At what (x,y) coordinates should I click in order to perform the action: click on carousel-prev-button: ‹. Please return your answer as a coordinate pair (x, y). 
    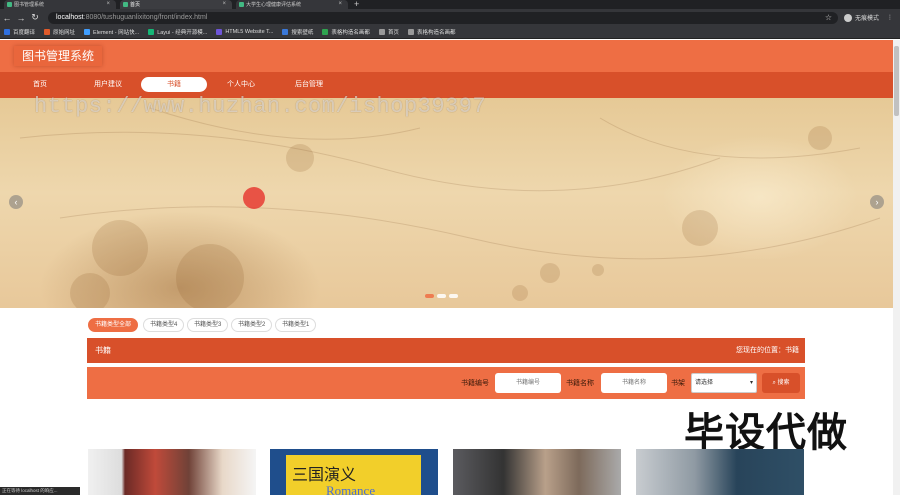
    Looking at the image, I should click on (16, 202).